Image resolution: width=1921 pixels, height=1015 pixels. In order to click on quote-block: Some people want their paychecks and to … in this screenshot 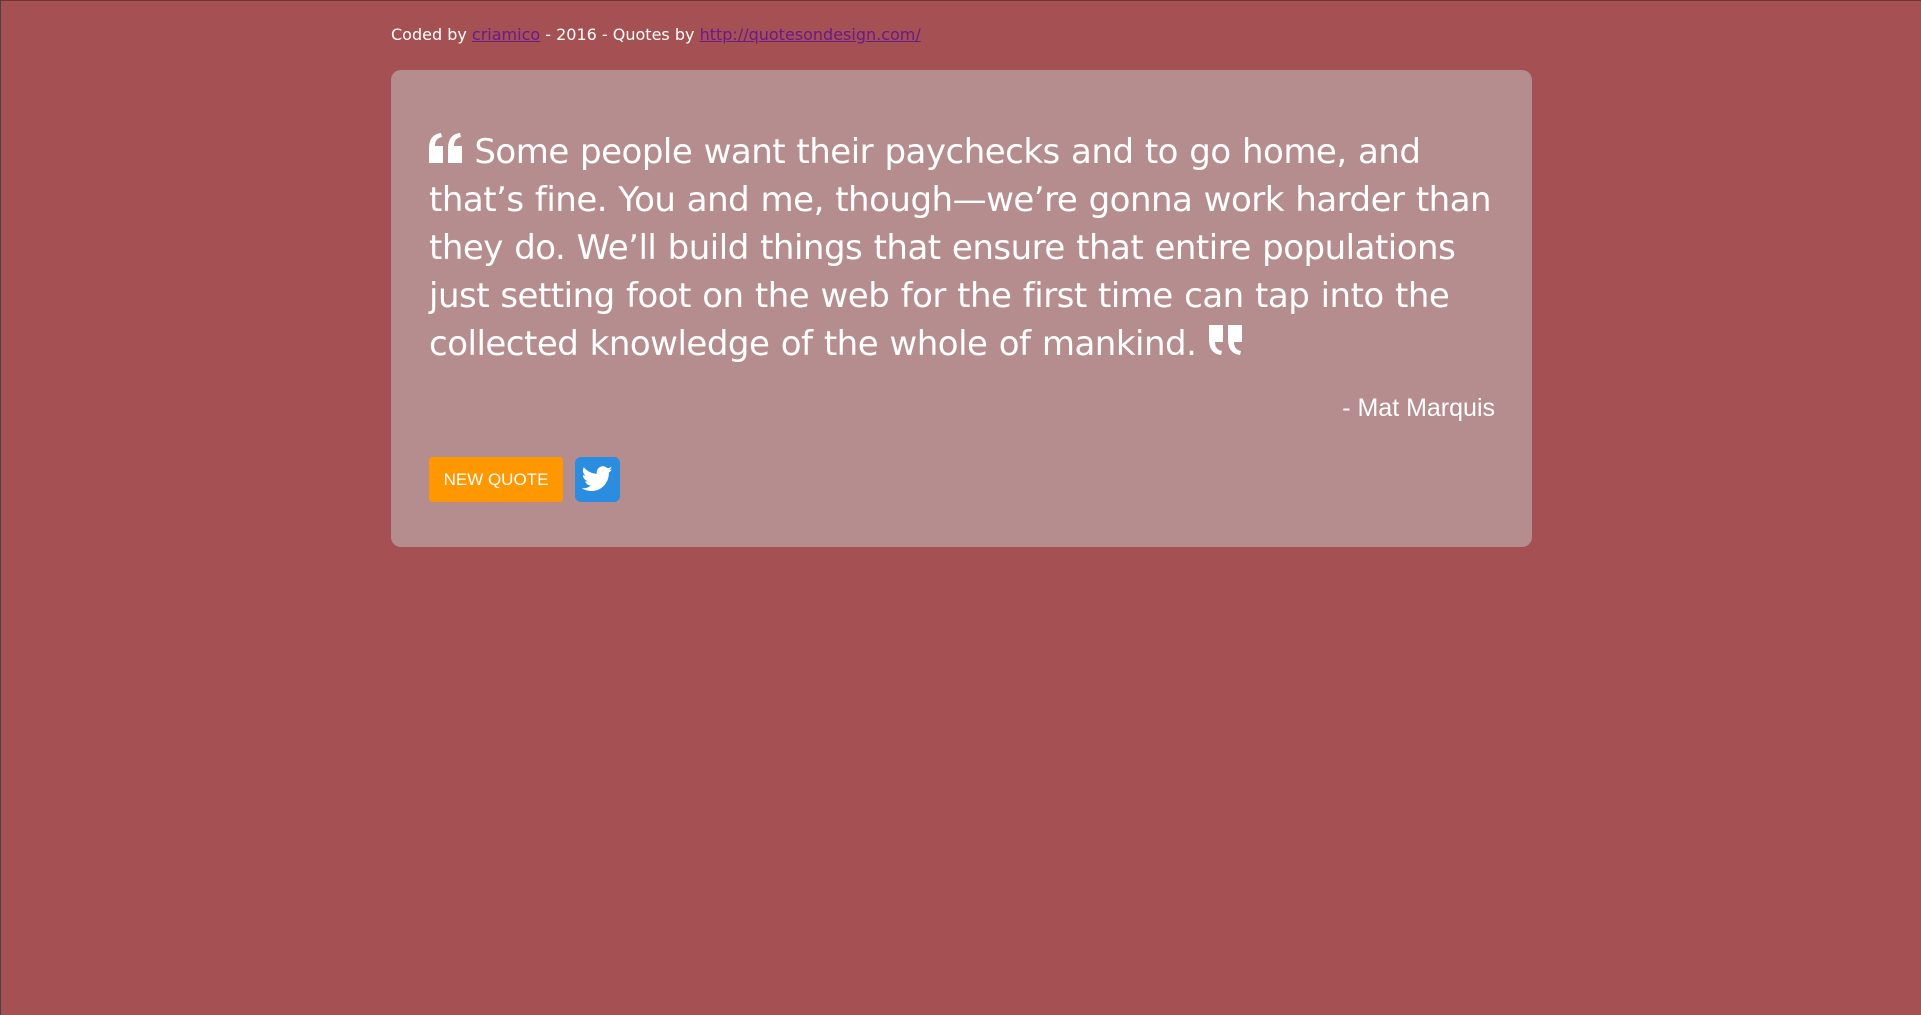, I will do `click(965, 248)`.